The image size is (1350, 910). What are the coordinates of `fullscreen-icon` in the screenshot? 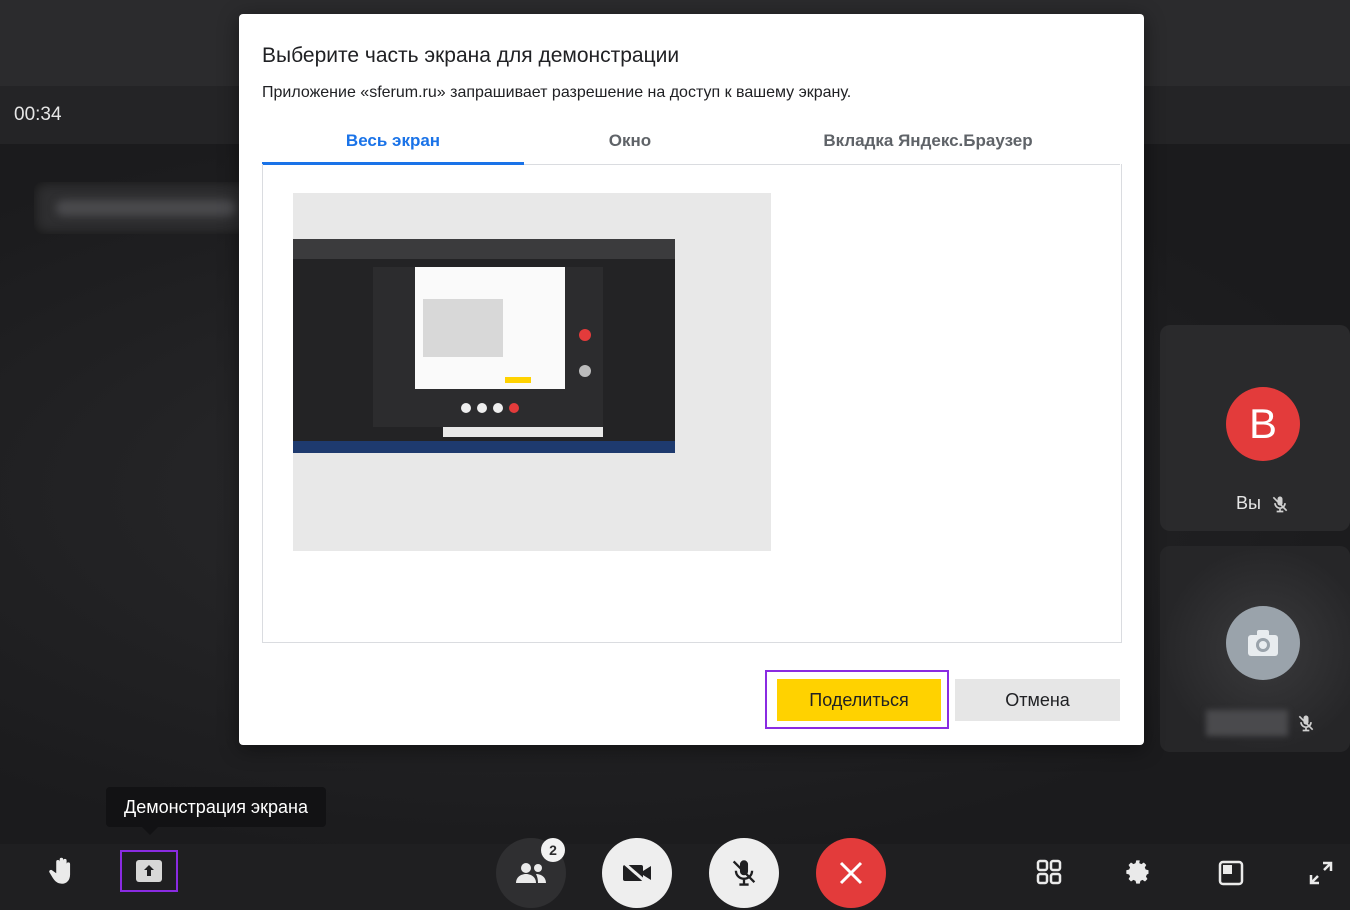 It's located at (1321, 873).